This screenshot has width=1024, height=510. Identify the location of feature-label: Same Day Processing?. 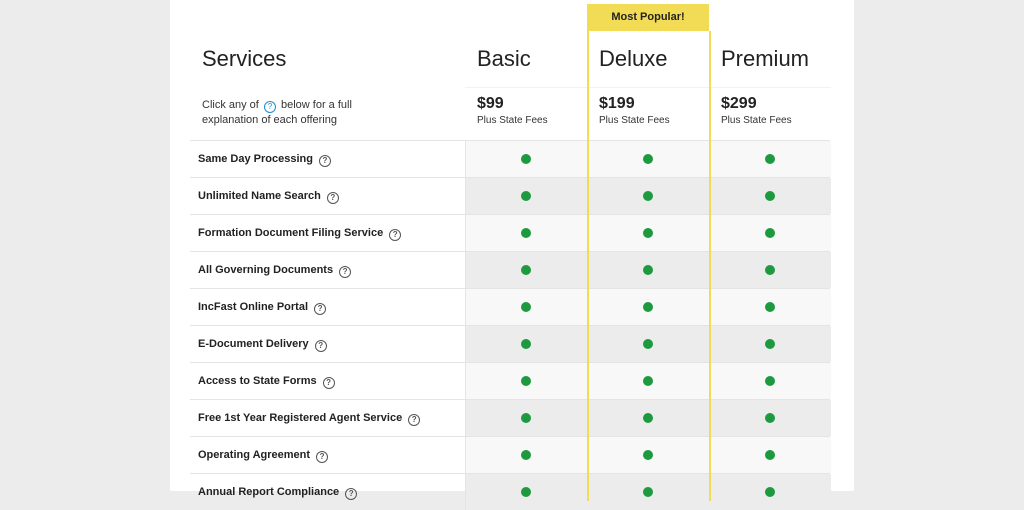
(264, 159).